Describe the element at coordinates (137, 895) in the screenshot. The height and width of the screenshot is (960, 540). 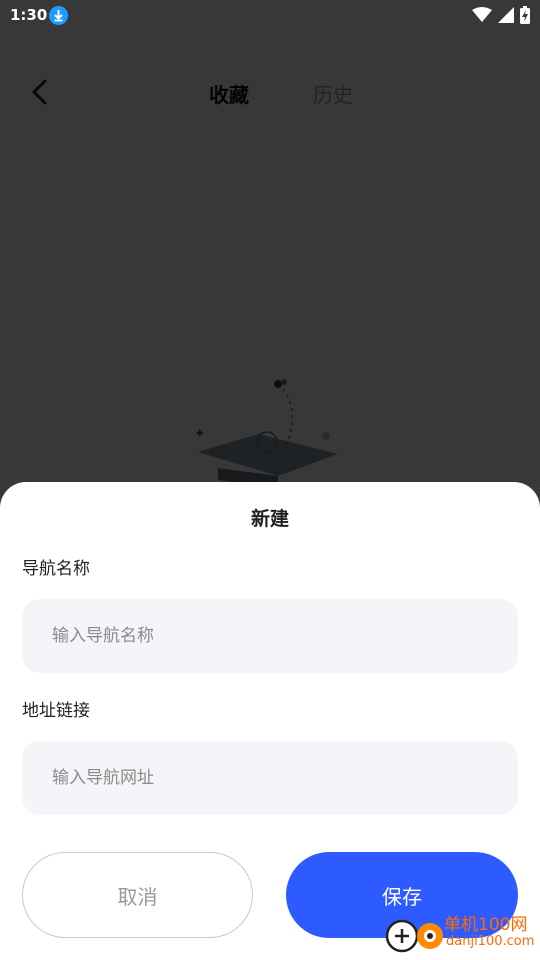
I see `cancel-button: 取消` at that location.